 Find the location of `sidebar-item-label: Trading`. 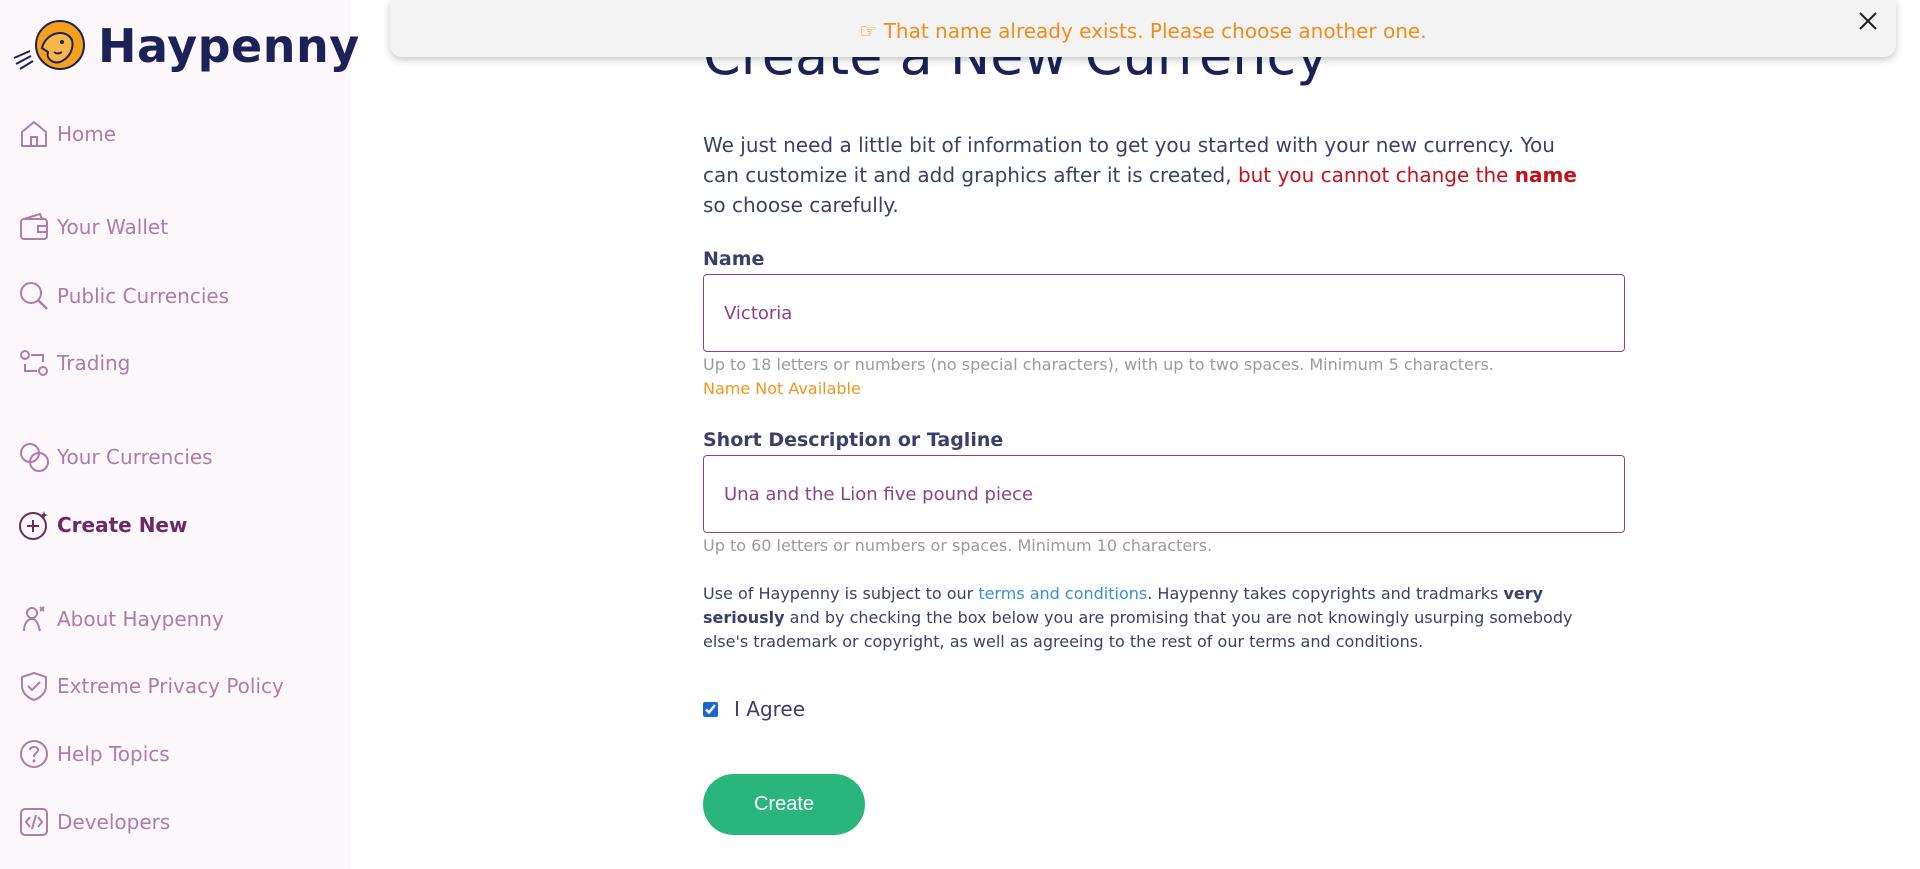

sidebar-item-label: Trading is located at coordinates (94, 363).